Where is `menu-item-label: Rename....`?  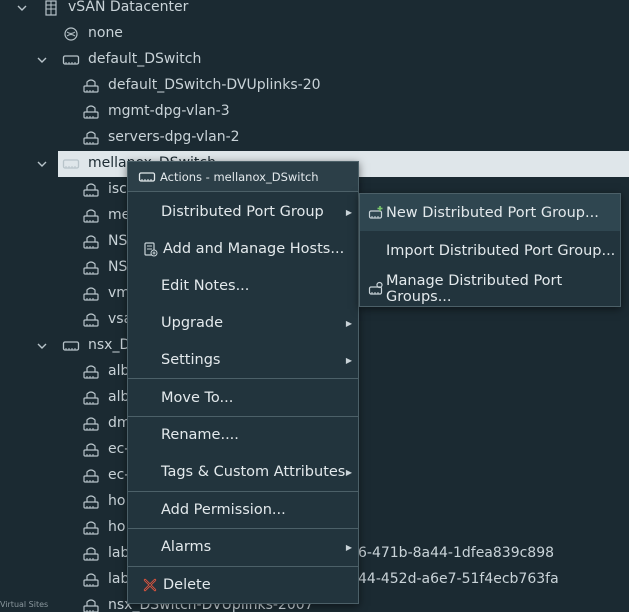 menu-item-label: Rename.... is located at coordinates (200, 435).